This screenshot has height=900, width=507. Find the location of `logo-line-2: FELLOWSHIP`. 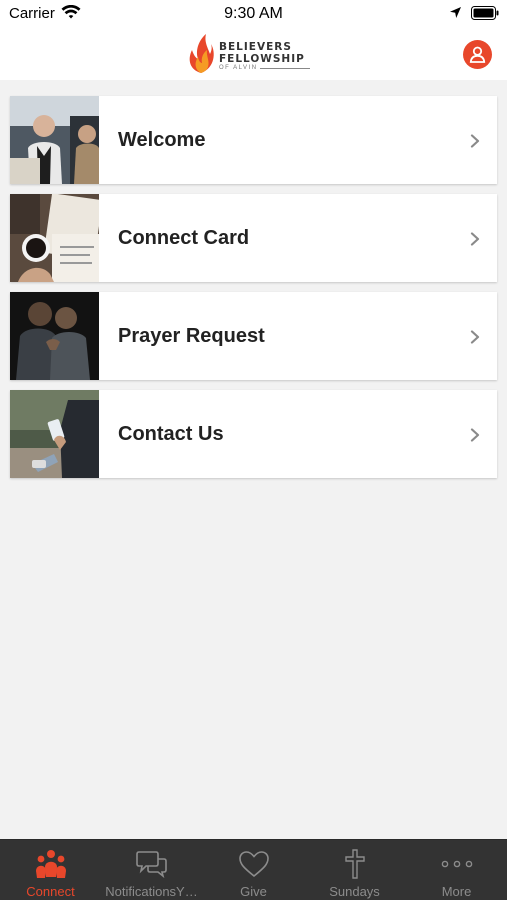

logo-line-2: FELLOWSHIP is located at coordinates (262, 59).